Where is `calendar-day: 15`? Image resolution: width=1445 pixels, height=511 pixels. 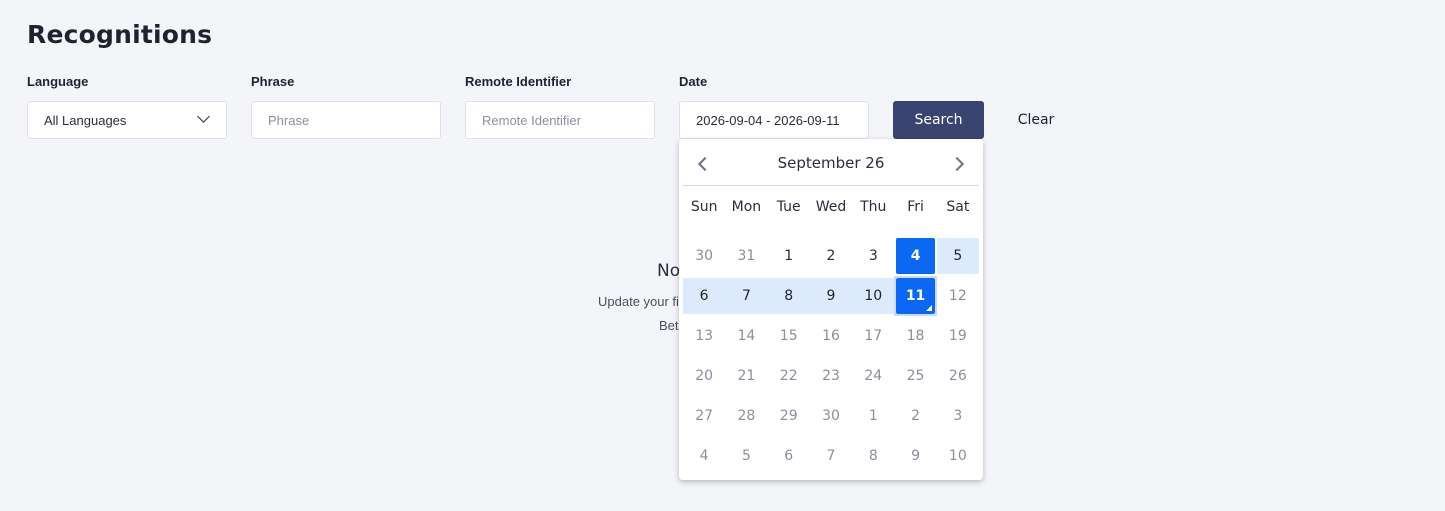 calendar-day: 15 is located at coordinates (789, 336).